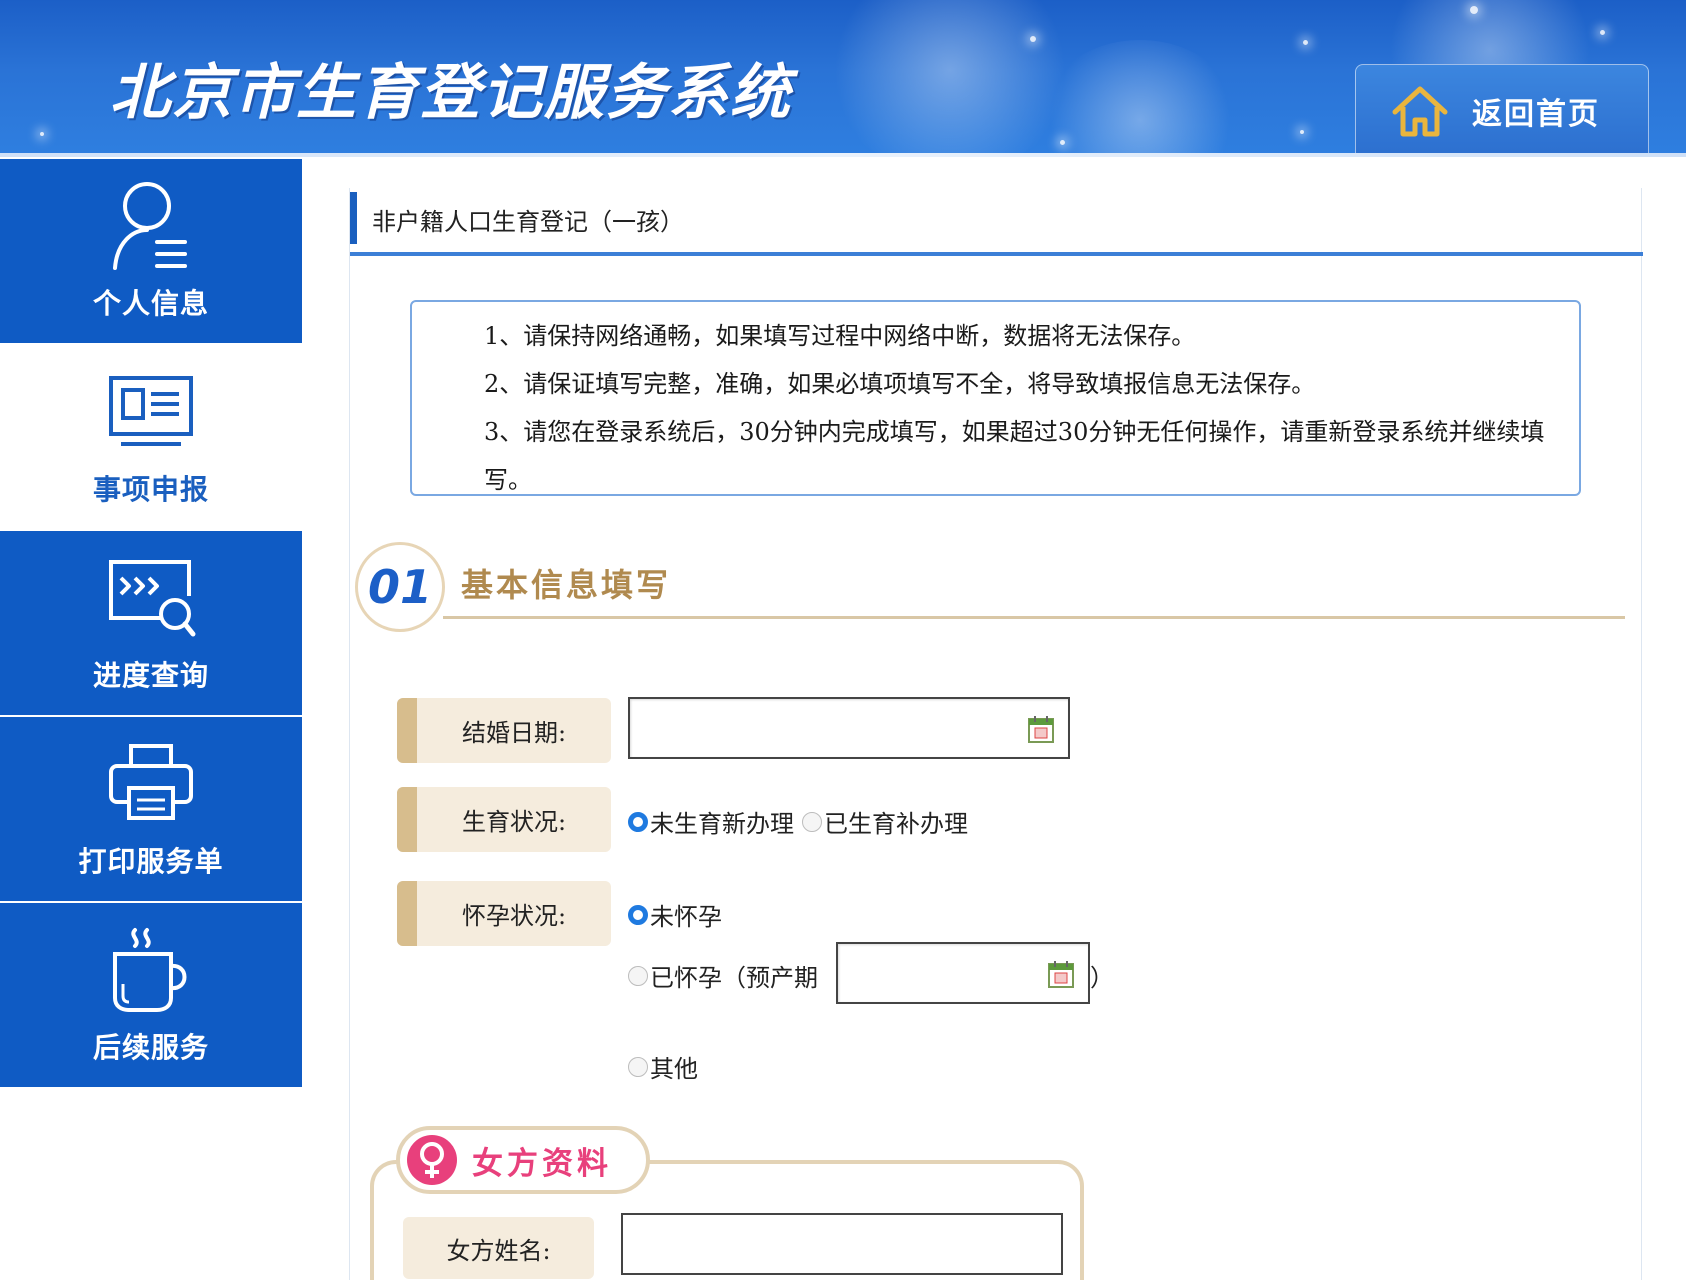 The image size is (1686, 1280). Describe the element at coordinates (900, 384) in the screenshot. I see `notice-item: 2、请保证填写完整，准确，如果必填项填写不全，将导致填报信息无法保存。` at that location.